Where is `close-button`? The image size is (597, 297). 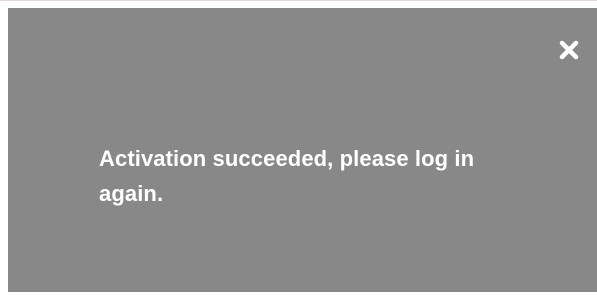
close-button is located at coordinates (569, 50).